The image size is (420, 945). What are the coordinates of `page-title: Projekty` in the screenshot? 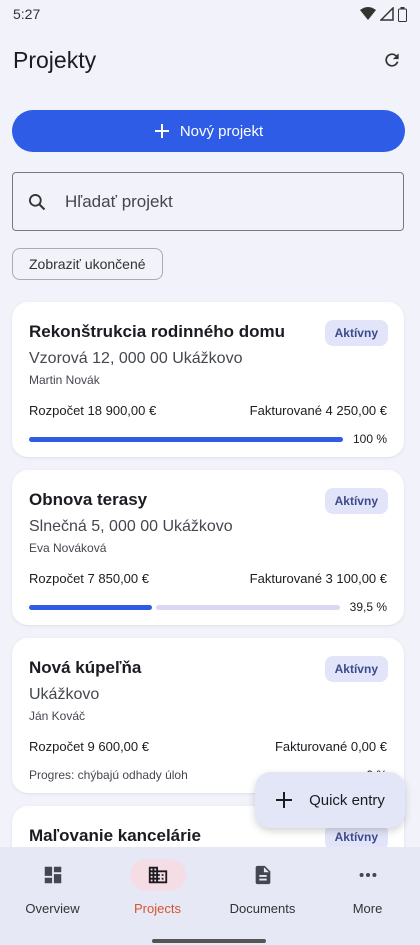 It's located at (55, 59).